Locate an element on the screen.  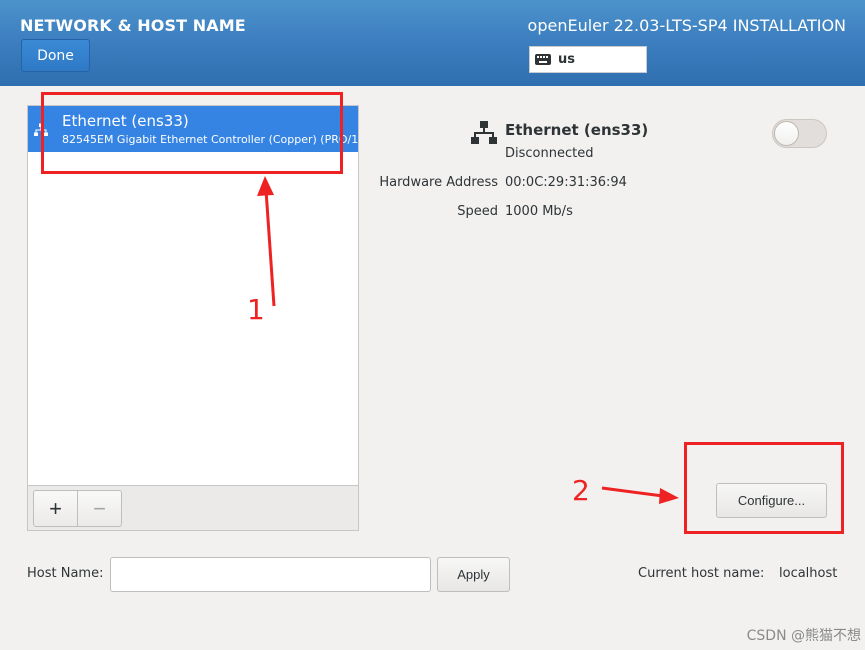
host-name-label: Host Name: is located at coordinates (65, 573).